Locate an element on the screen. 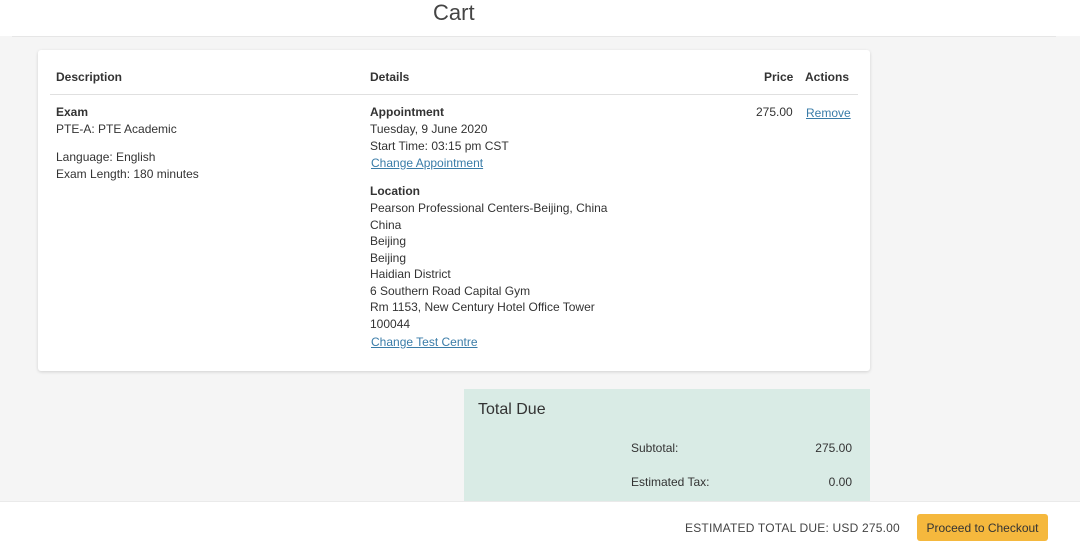  location-line: Haidian District is located at coordinates (410, 274).